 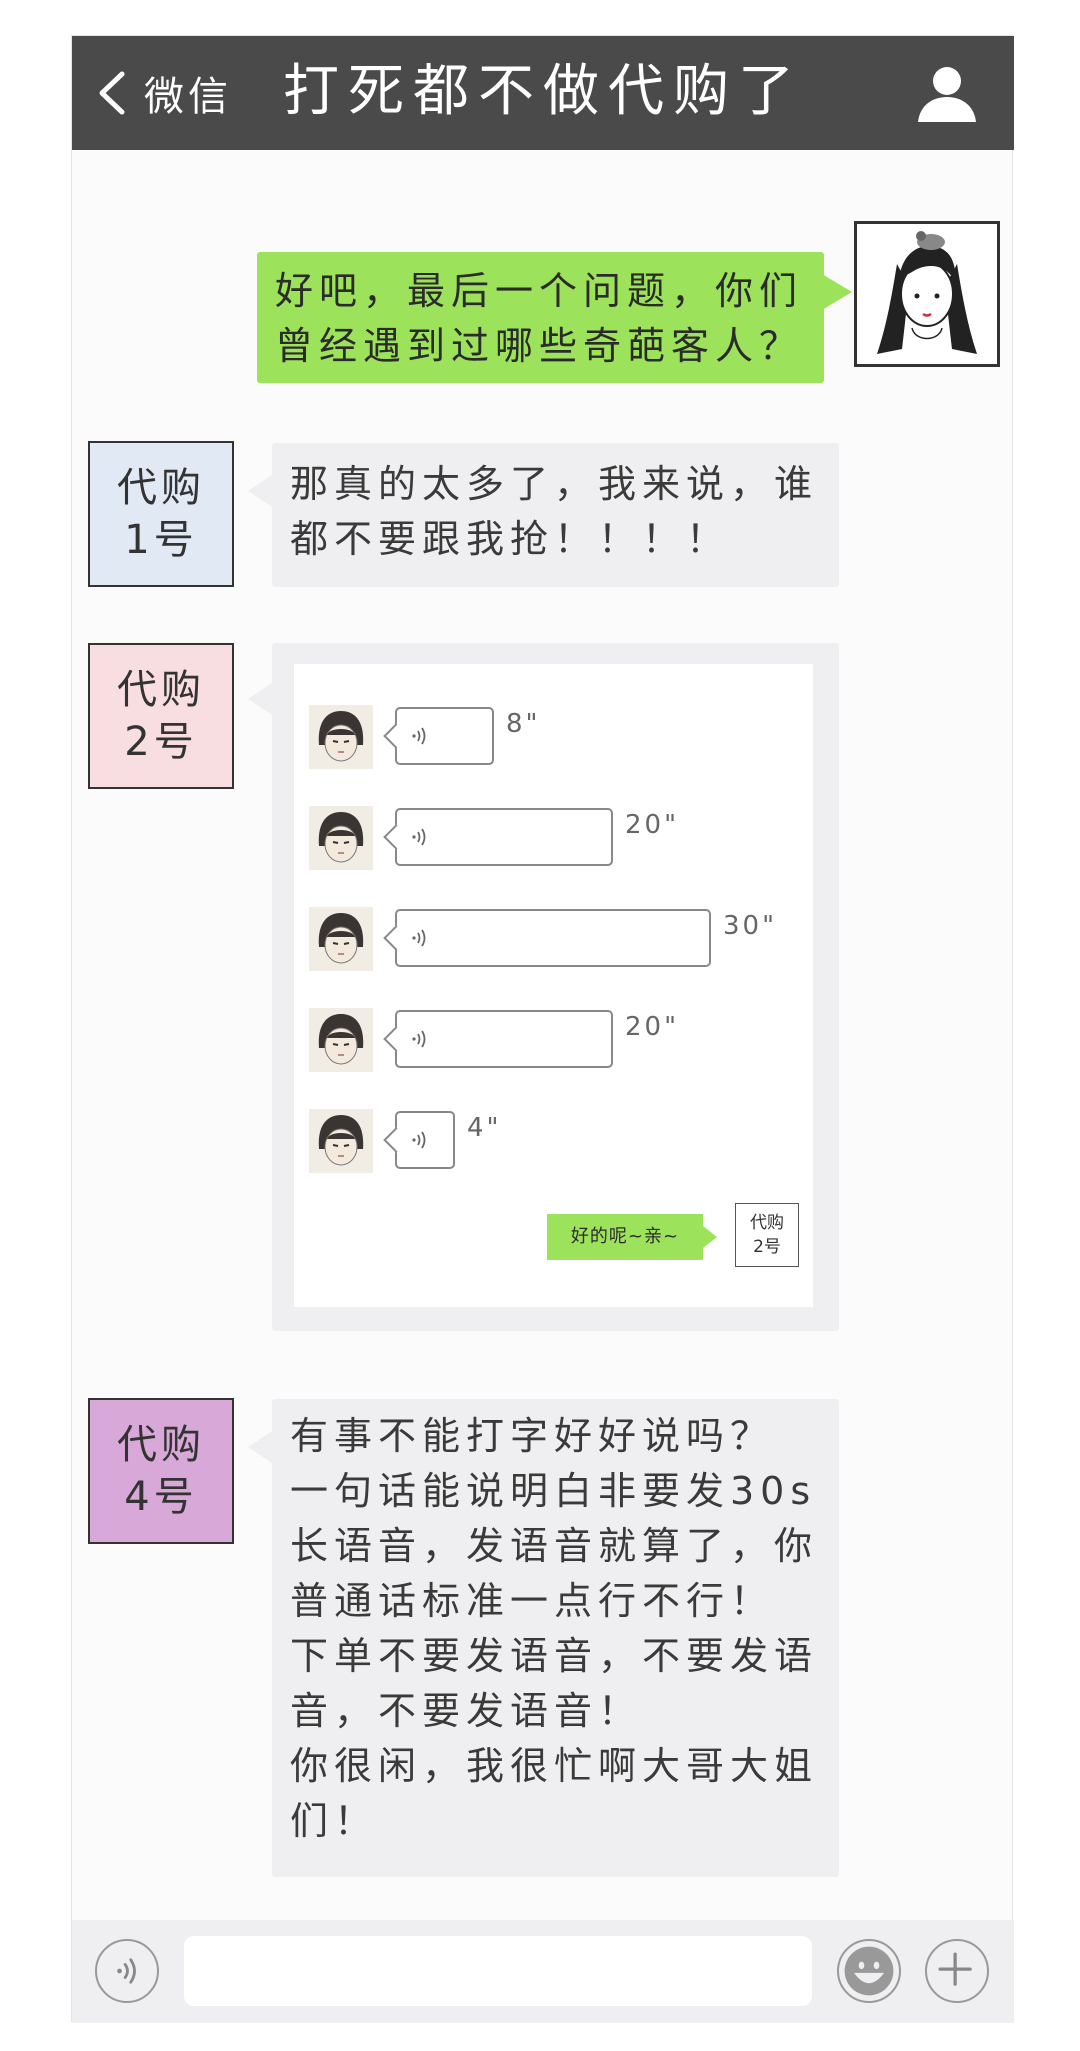 I want to click on user-icon, so click(x=947, y=94).